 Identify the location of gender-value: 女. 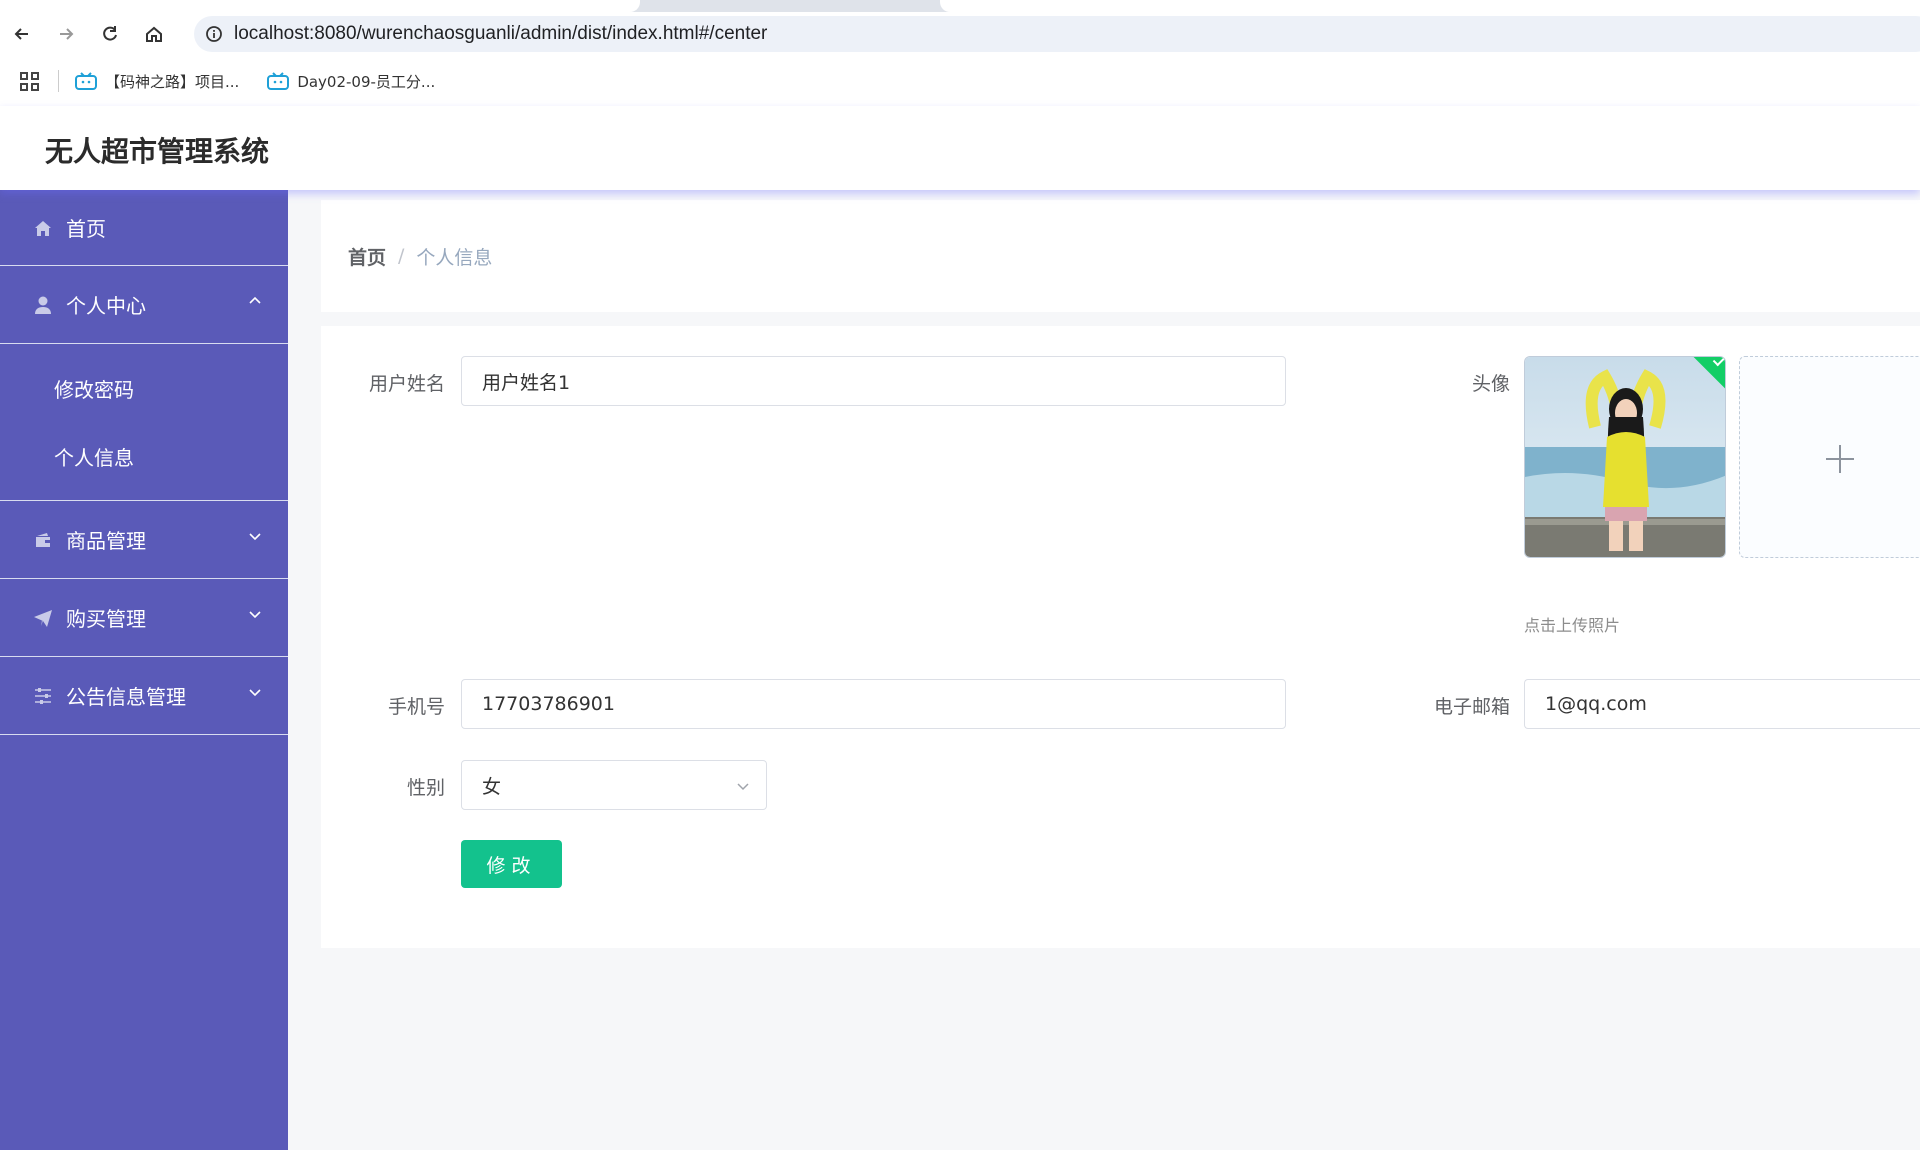
(492, 786).